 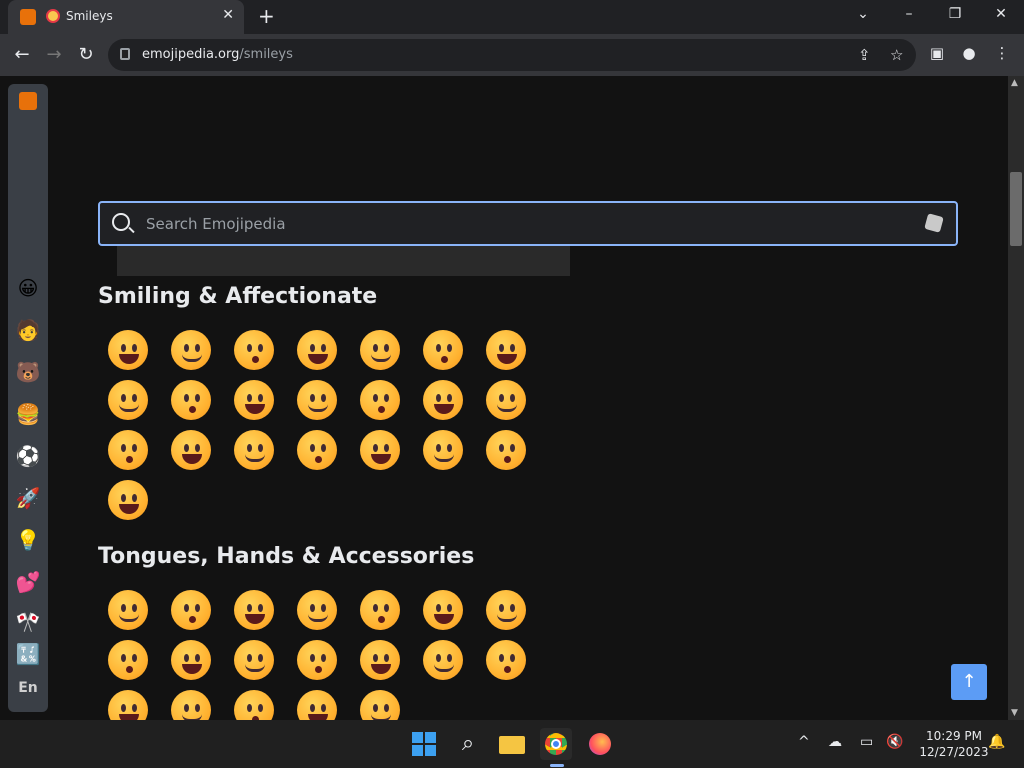 I want to click on network-icon: ▭, so click(x=866, y=742).